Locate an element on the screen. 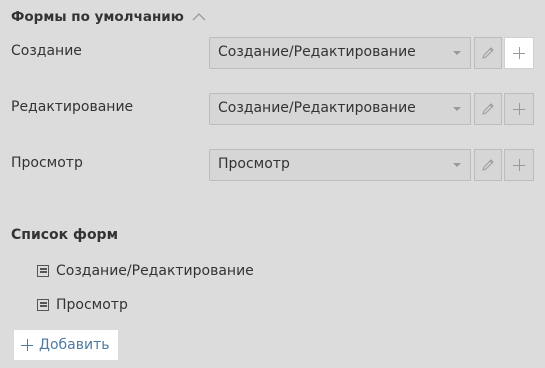 The image size is (545, 368). create-form-select: Создание/Редактирование is located at coordinates (326, 53).